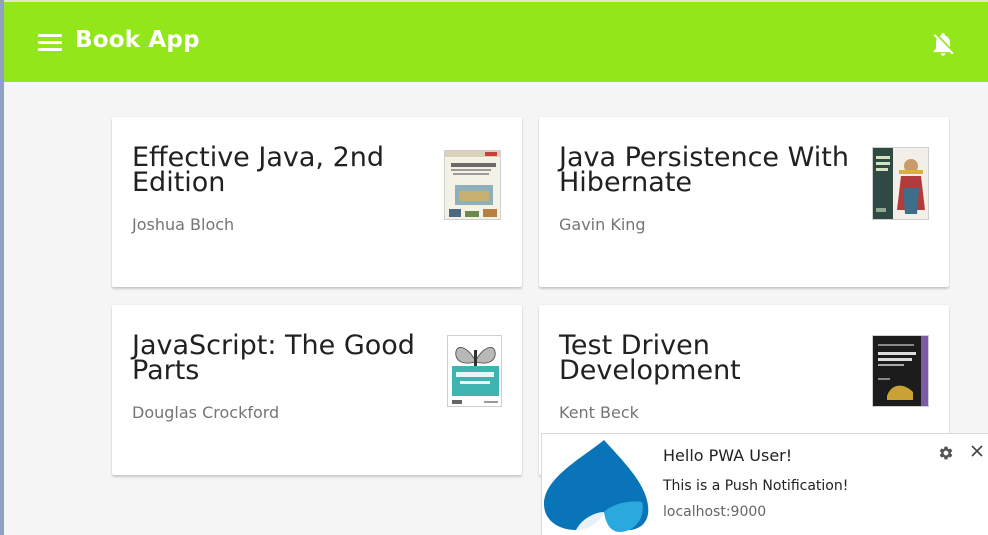 The height and width of the screenshot is (535, 988). I want to click on notification-close-button, so click(977, 451).